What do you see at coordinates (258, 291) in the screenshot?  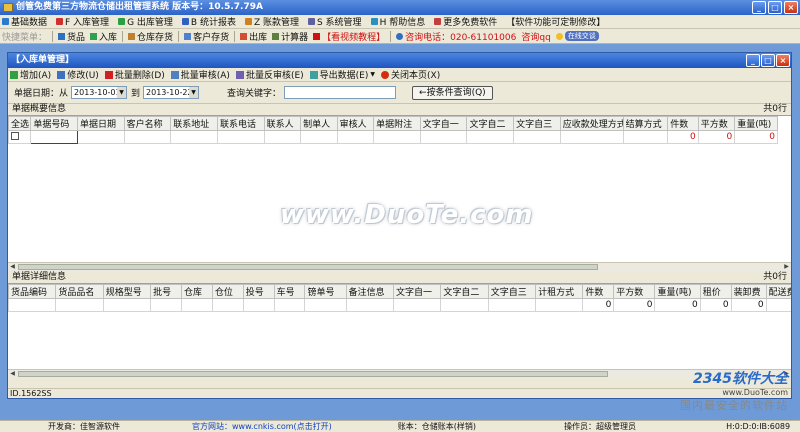 I see `column-header: 投号` at bounding box center [258, 291].